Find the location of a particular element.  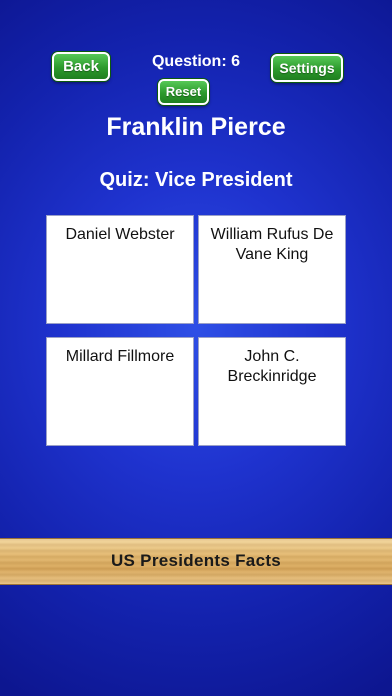

settings-button: Settings is located at coordinates (307, 68).